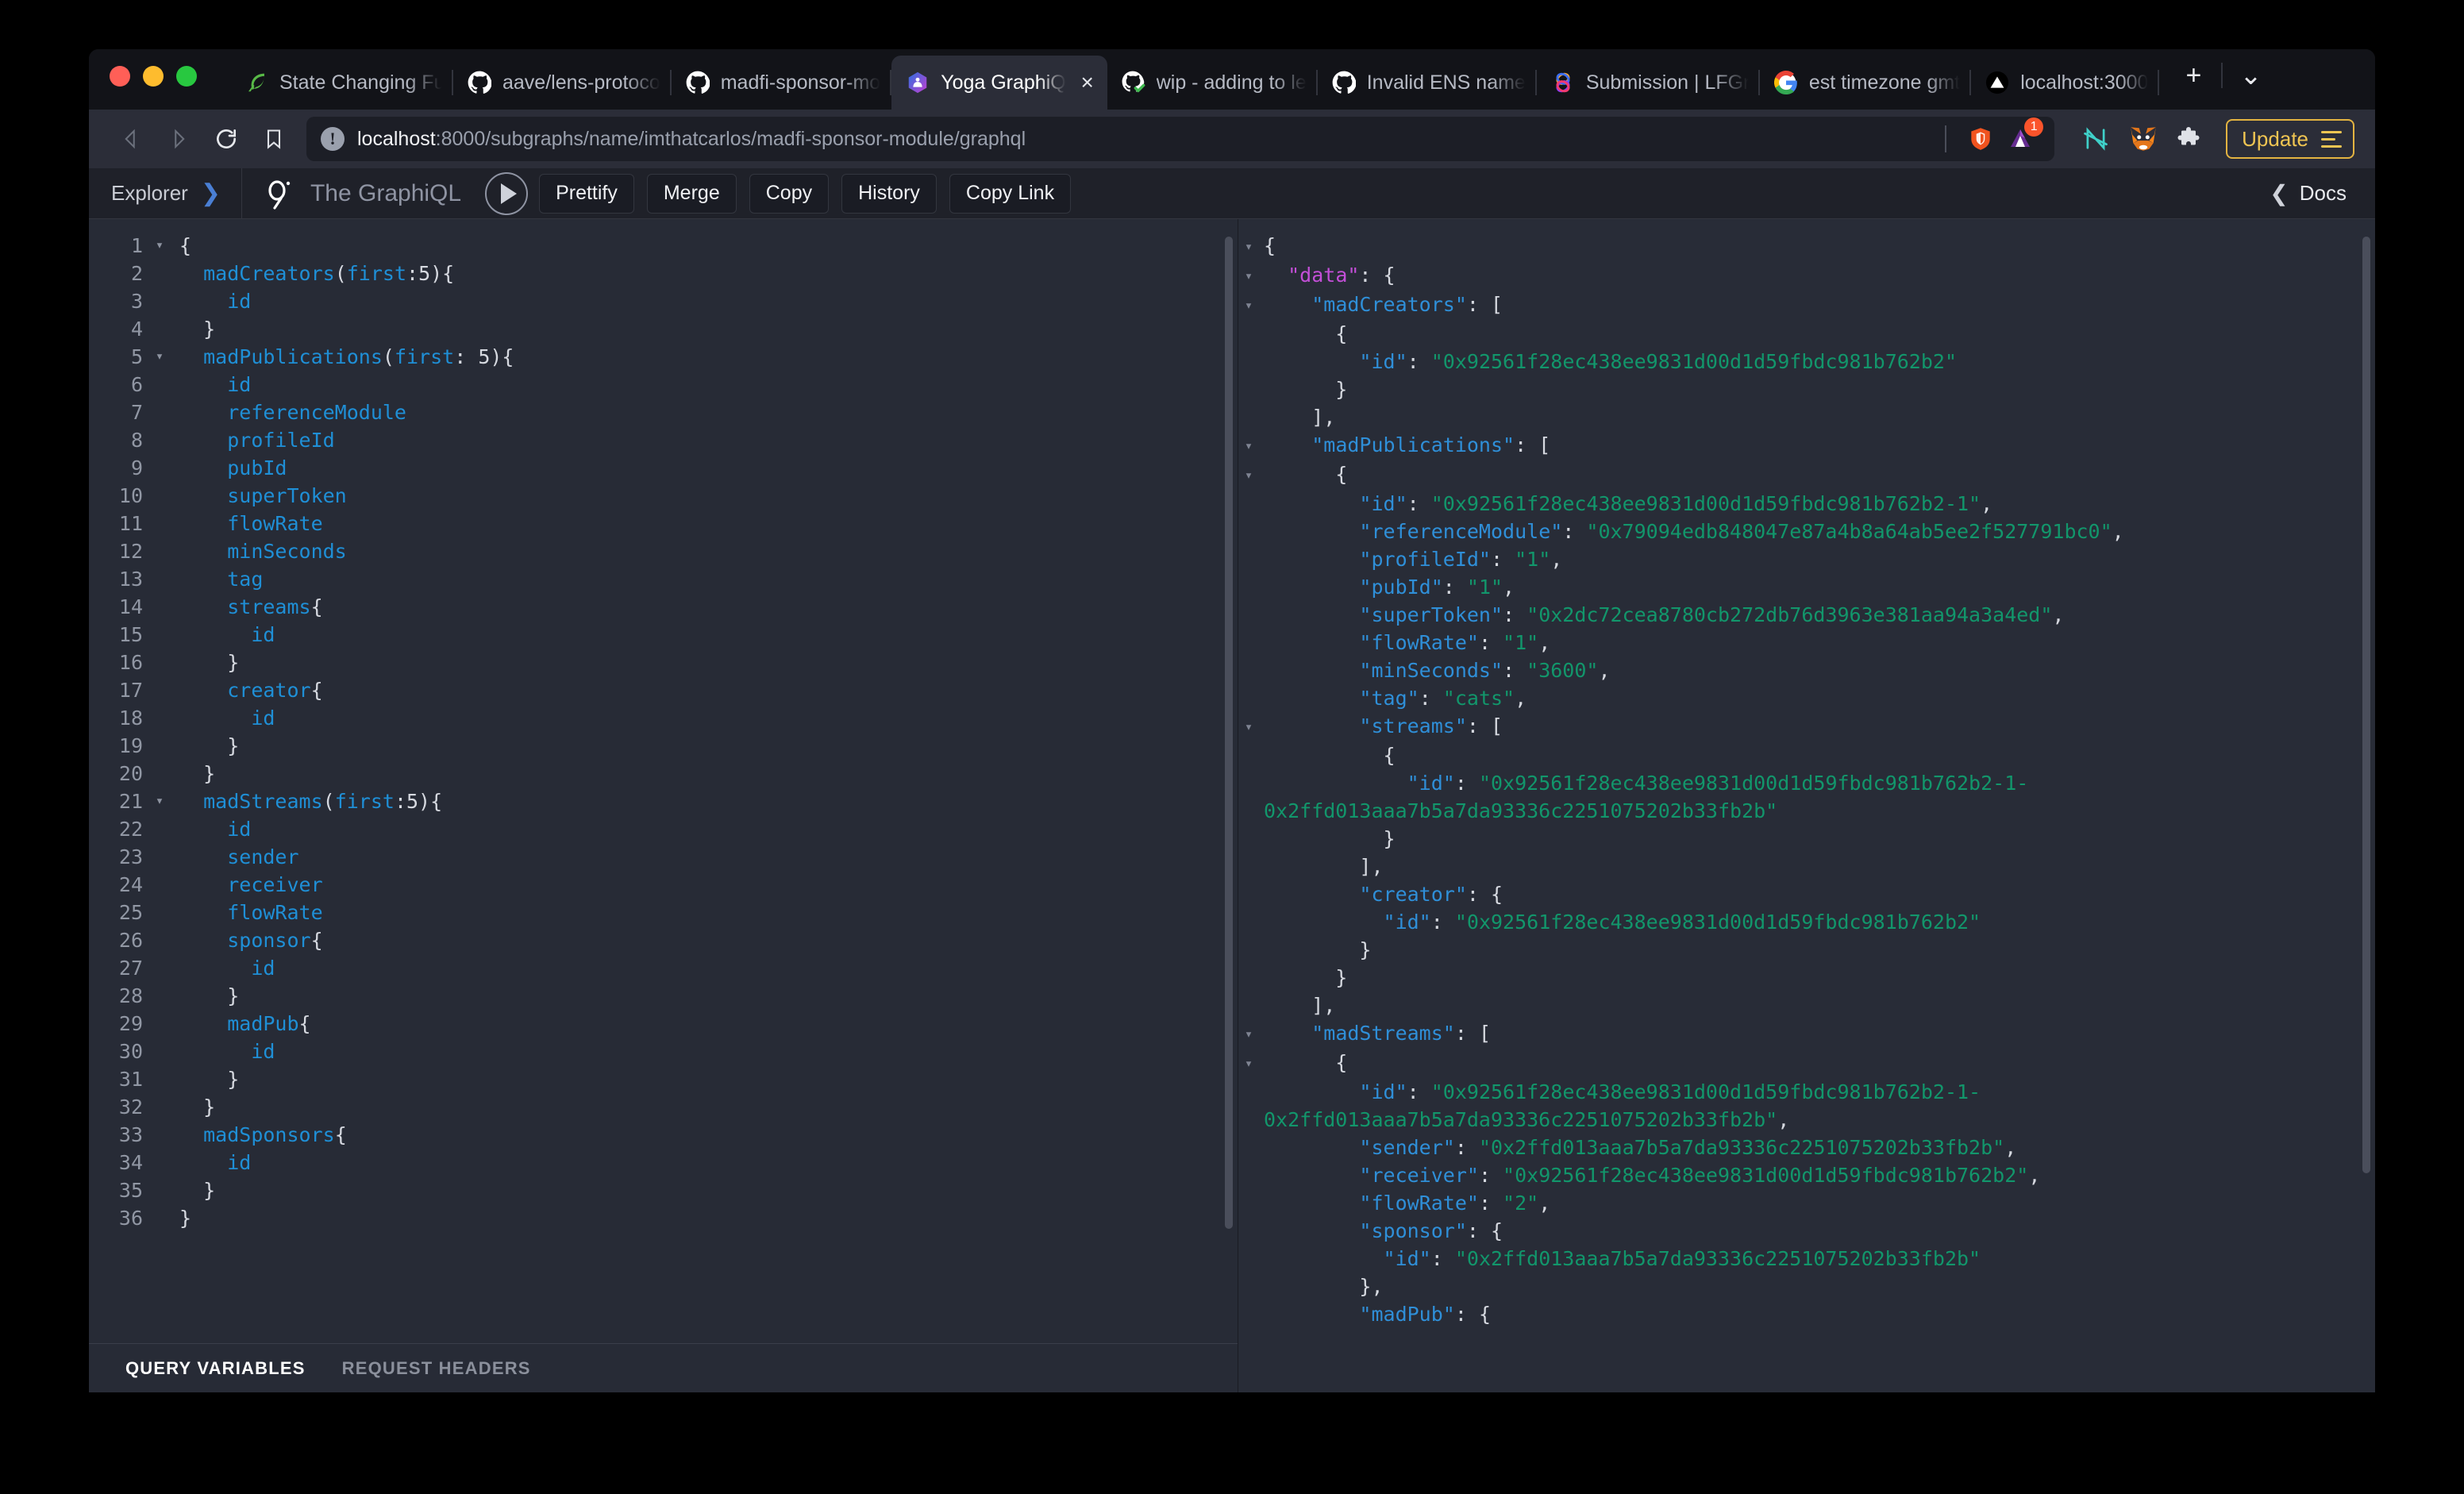 This screenshot has height=1494, width=2464. Describe the element at coordinates (1010, 193) in the screenshot. I see `toolbar-button-copy-link: Copy Link` at that location.